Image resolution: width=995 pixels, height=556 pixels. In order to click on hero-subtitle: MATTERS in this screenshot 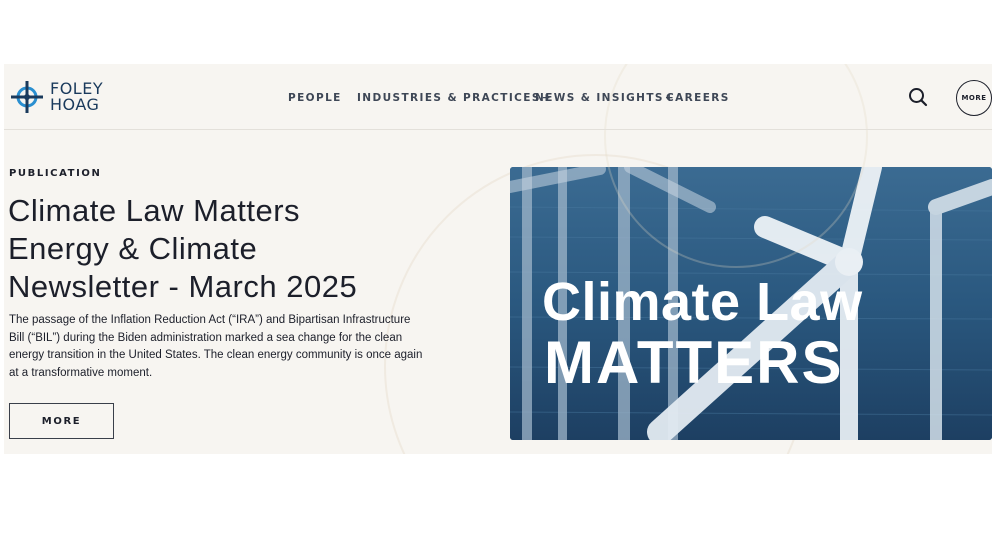, I will do `click(694, 362)`.